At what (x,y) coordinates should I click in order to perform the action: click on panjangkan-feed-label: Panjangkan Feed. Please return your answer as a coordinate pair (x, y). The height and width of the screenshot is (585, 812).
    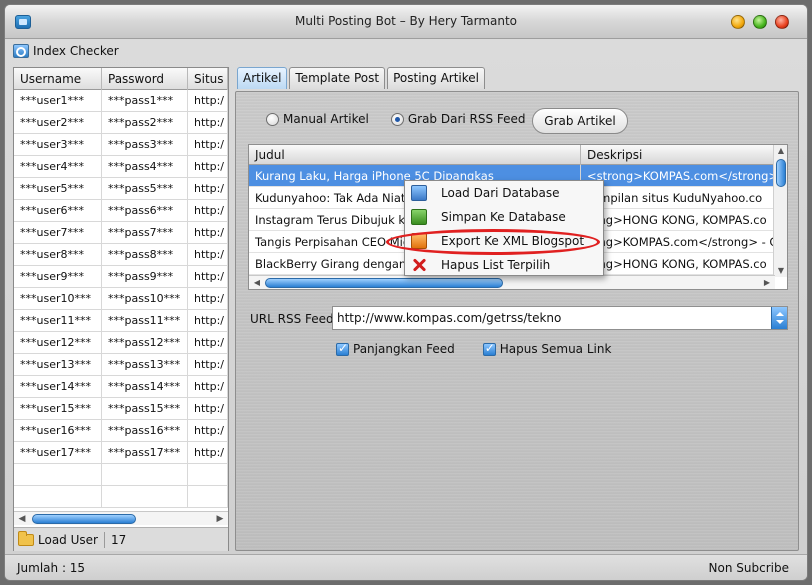
    Looking at the image, I should click on (404, 349).